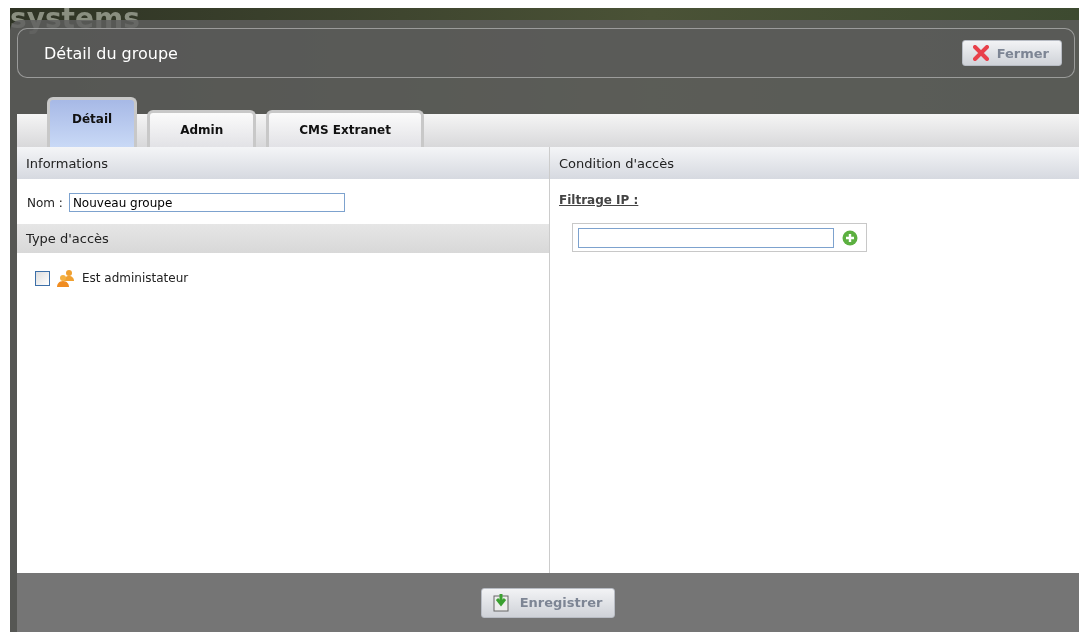  What do you see at coordinates (66, 278) in the screenshot?
I see `users-icon` at bounding box center [66, 278].